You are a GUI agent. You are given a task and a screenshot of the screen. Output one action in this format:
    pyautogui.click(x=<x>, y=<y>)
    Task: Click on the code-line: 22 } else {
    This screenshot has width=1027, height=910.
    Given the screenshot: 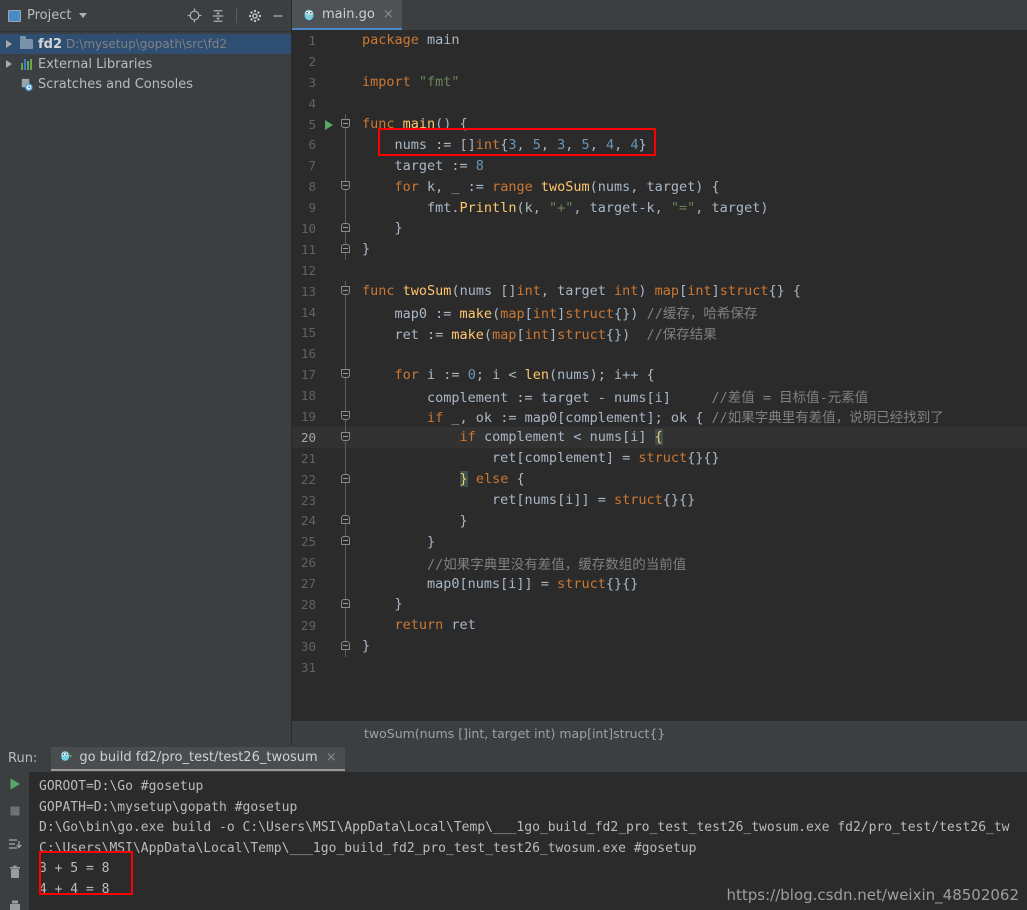 What is the action you would take?
    pyautogui.click(x=659, y=479)
    